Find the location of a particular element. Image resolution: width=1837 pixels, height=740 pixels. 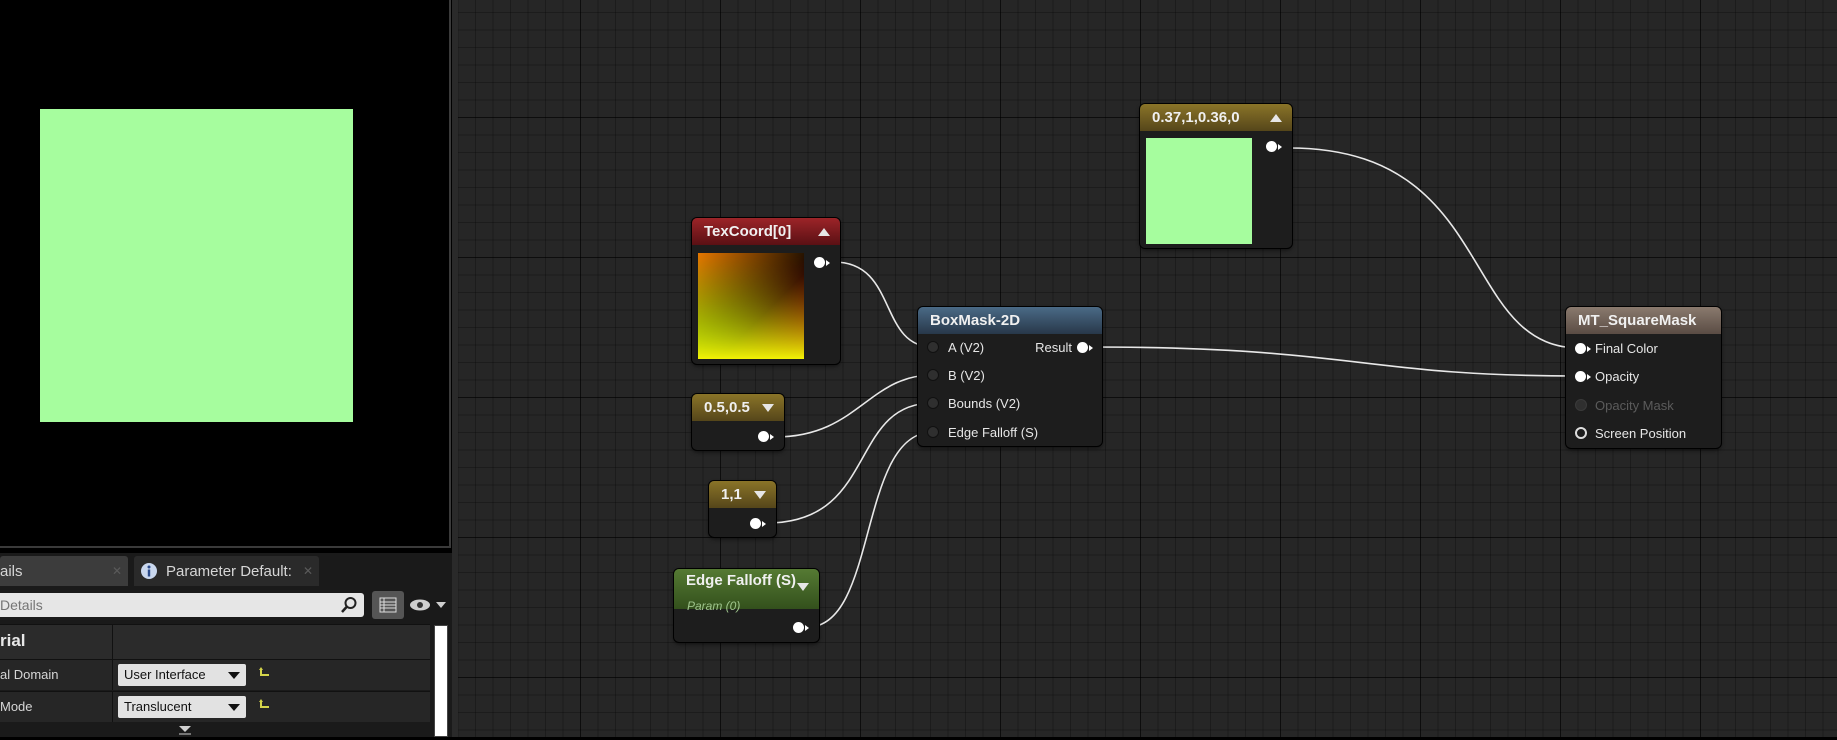

node-texcoord: TexCoord[0] is located at coordinates (766, 291).